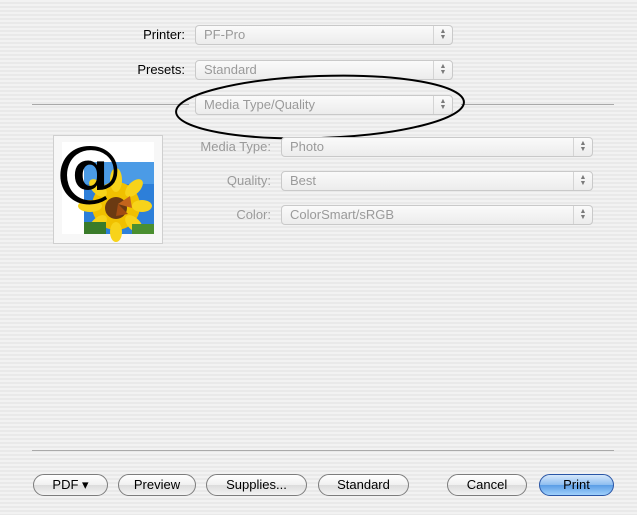  I want to click on pdf-menu-button: PDF ▾, so click(70, 485).